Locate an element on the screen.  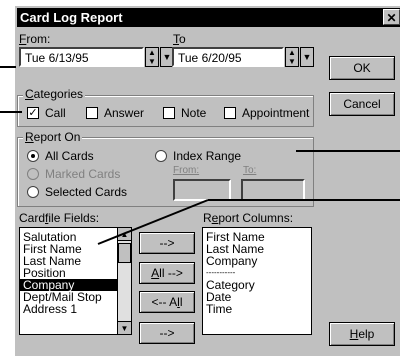
callout-diagonal is located at coordinates (153, 222).